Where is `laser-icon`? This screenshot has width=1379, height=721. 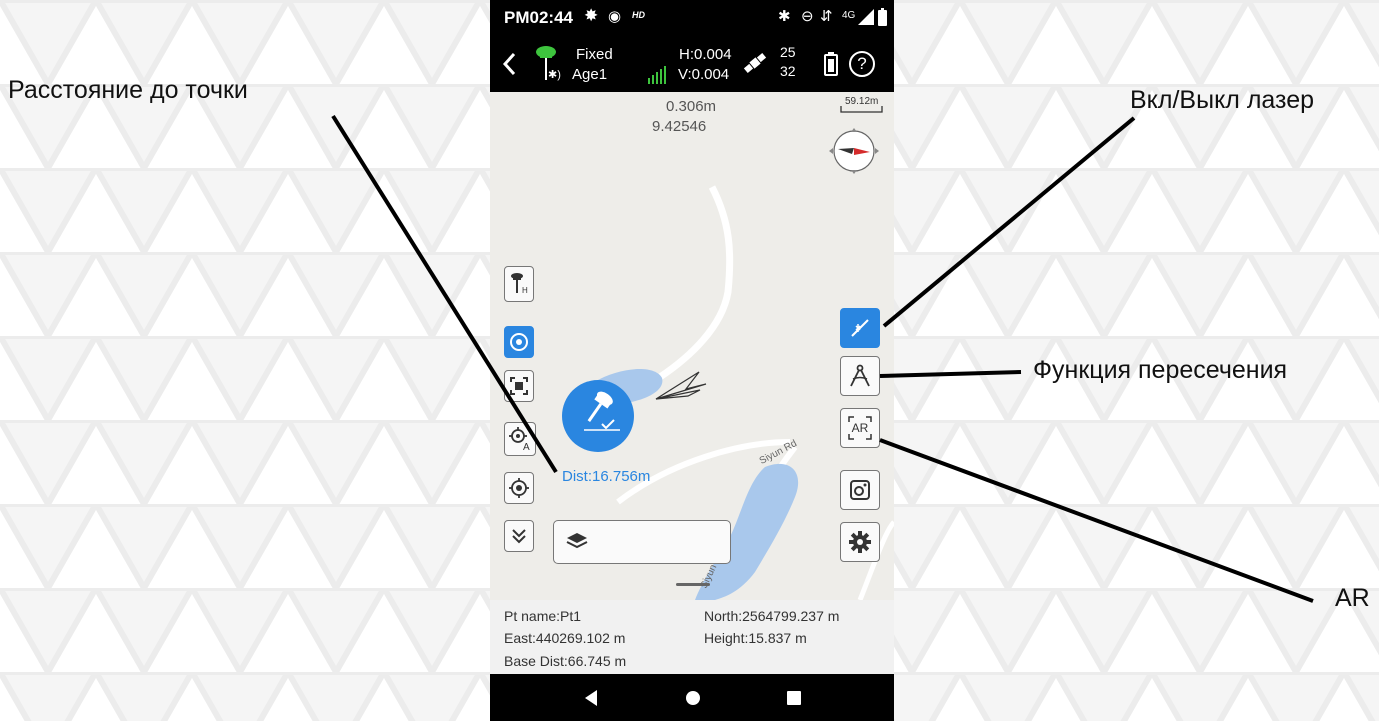
laser-icon is located at coordinates (860, 328).